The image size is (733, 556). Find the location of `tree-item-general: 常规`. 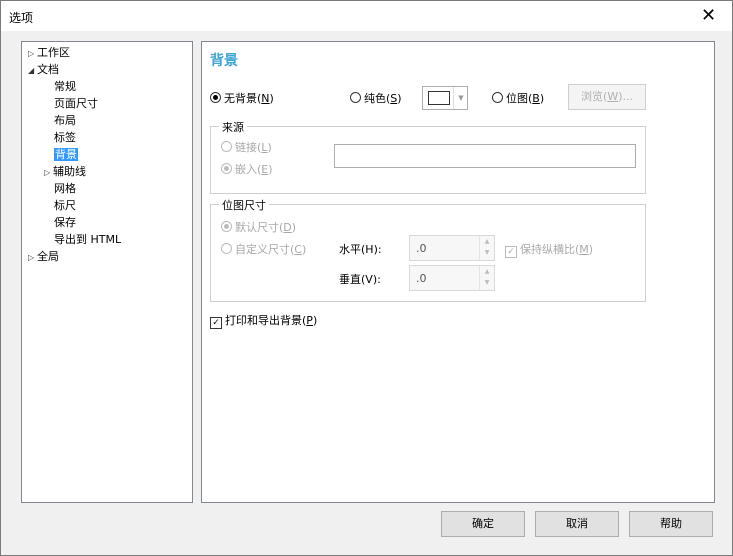

tree-item-general: 常规 is located at coordinates (65, 86).